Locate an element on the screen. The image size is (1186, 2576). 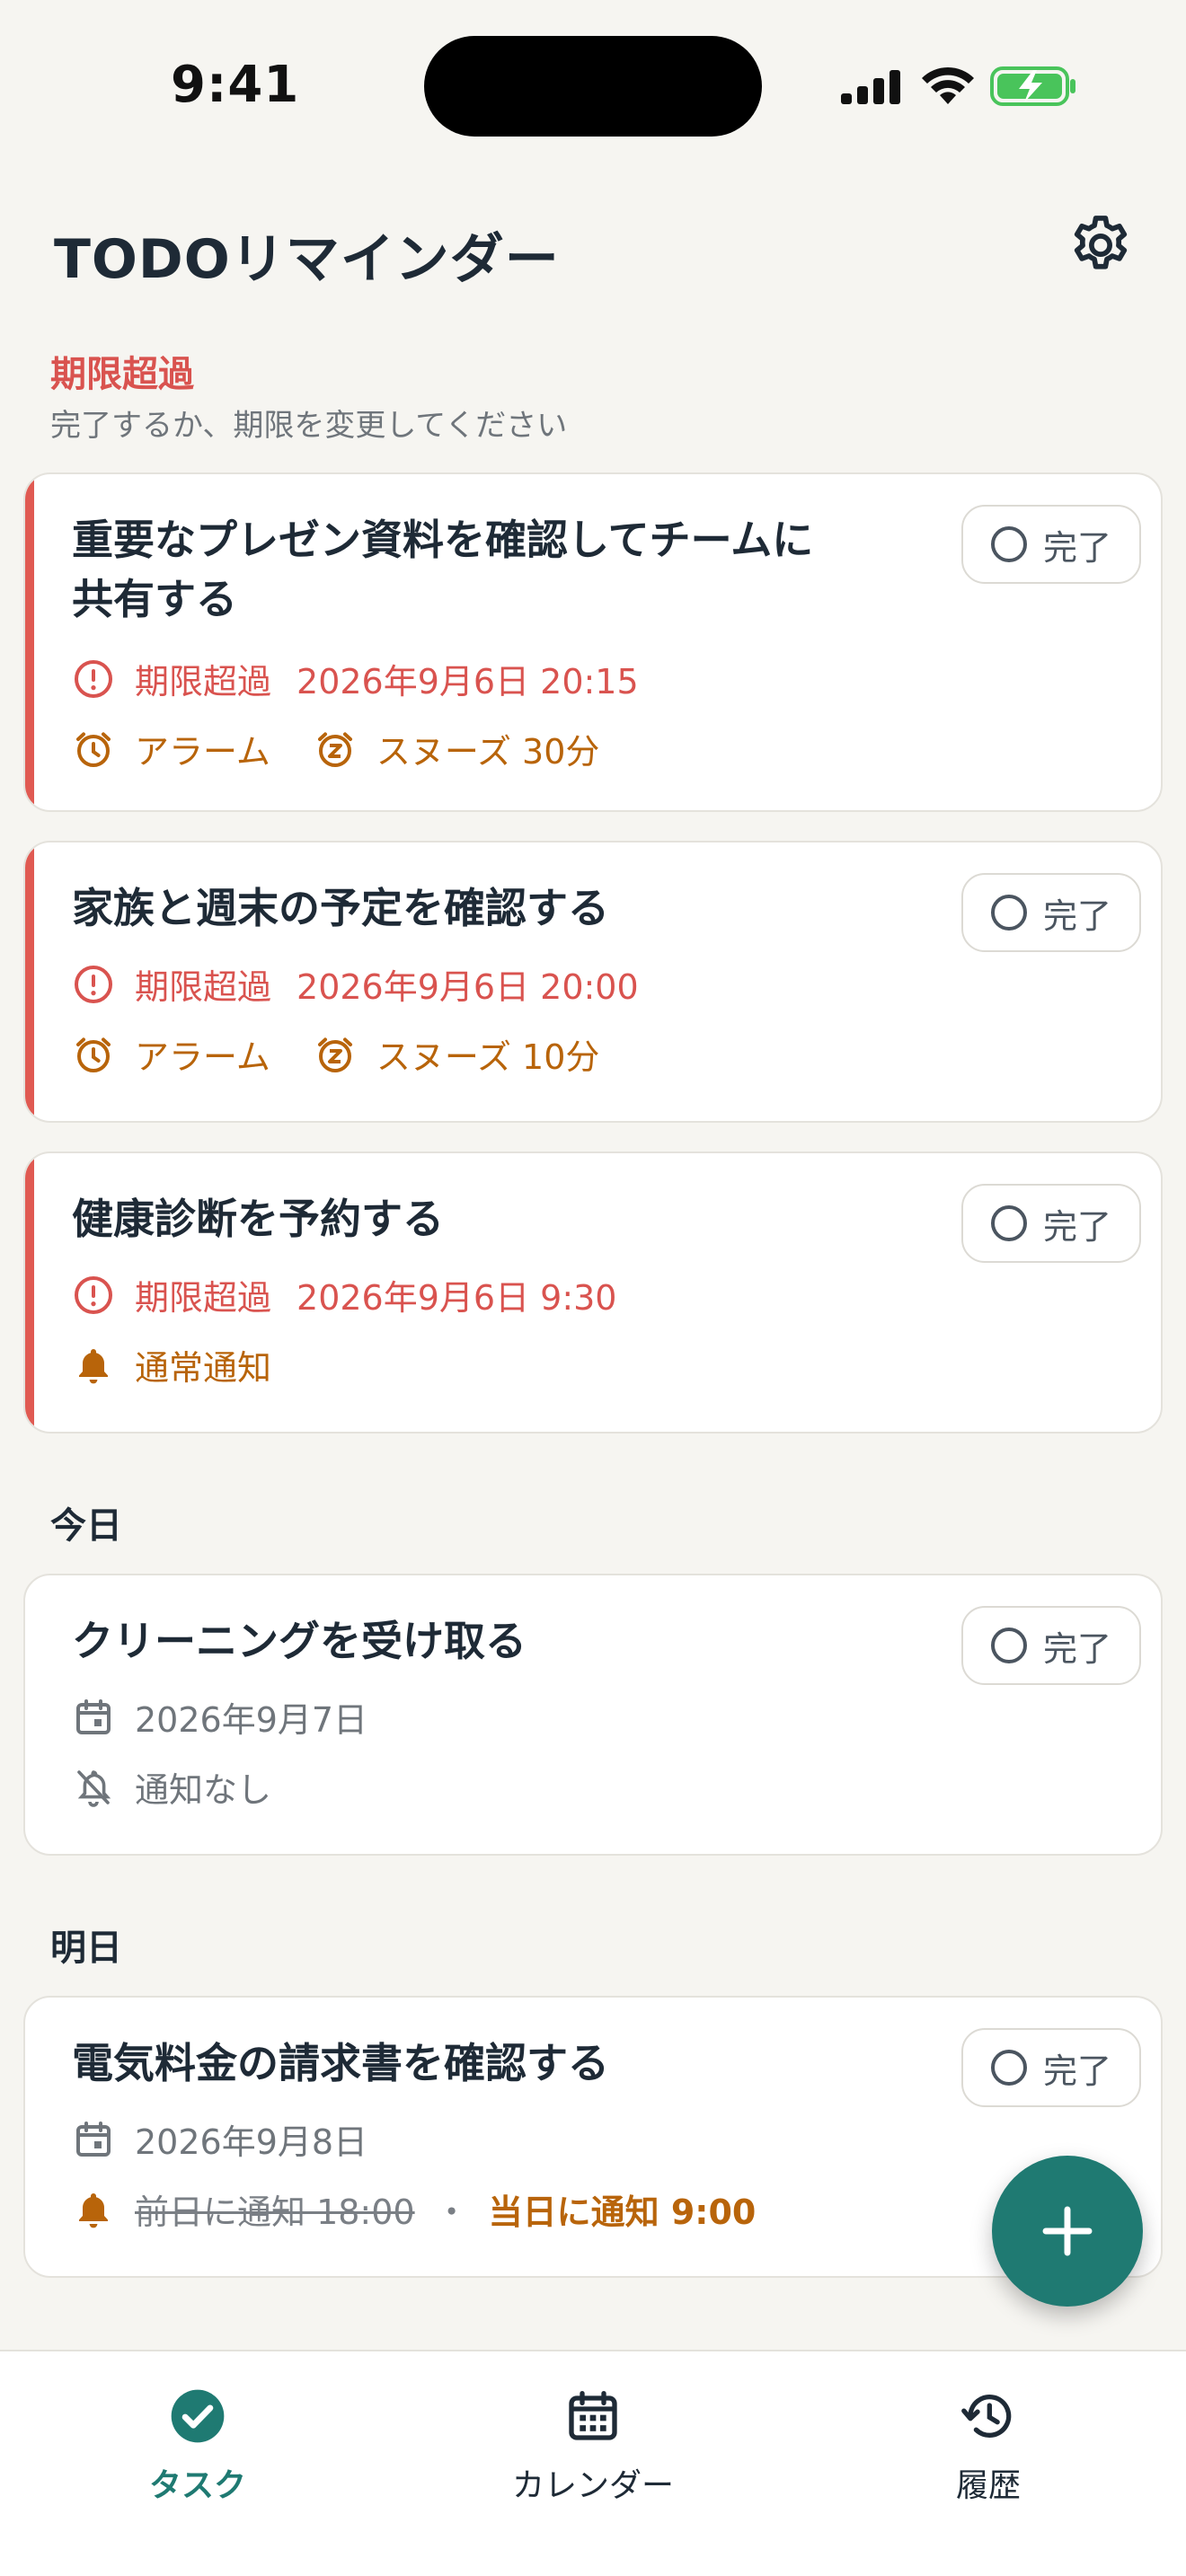
battery-charging-icon is located at coordinates (1032, 86).